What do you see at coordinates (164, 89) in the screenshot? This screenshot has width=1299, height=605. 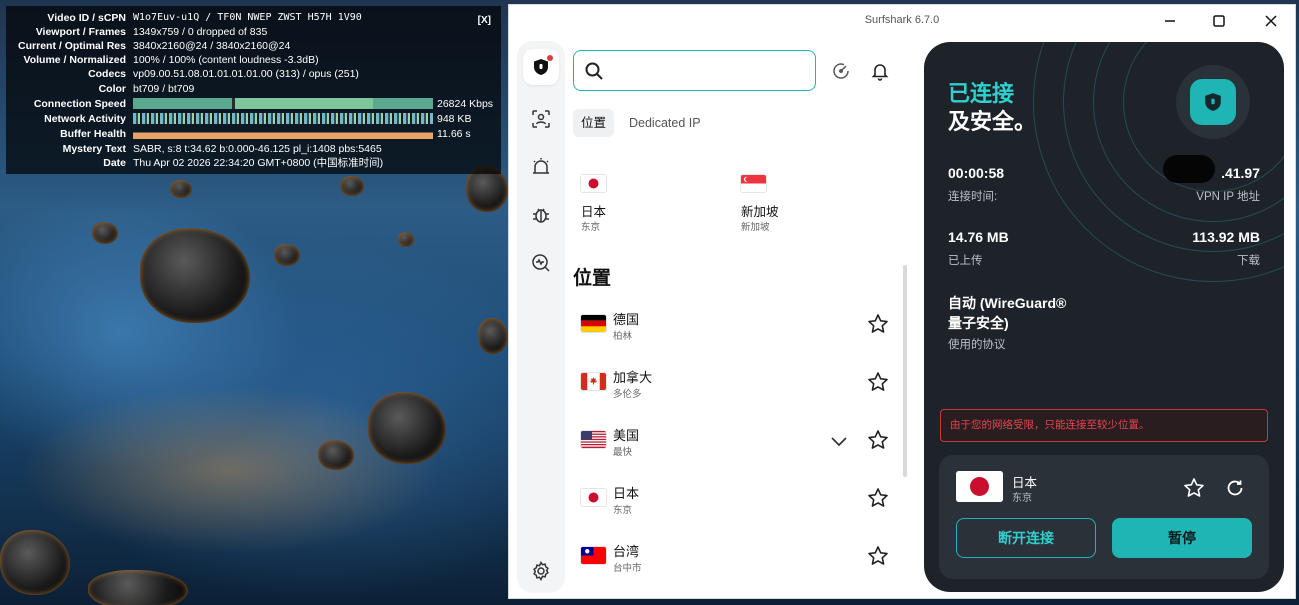 I see `stat-value: bt709 / bt709` at bounding box center [164, 89].